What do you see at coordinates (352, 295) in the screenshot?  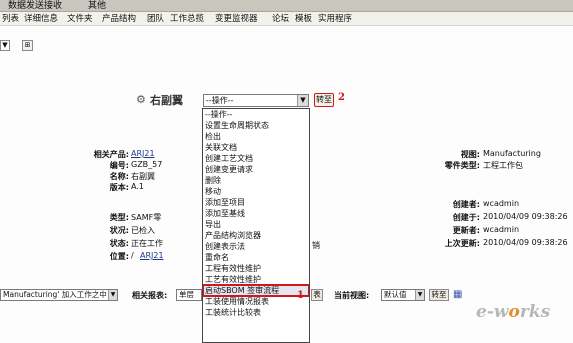 I see `current-view-label: 当前视图:` at bounding box center [352, 295].